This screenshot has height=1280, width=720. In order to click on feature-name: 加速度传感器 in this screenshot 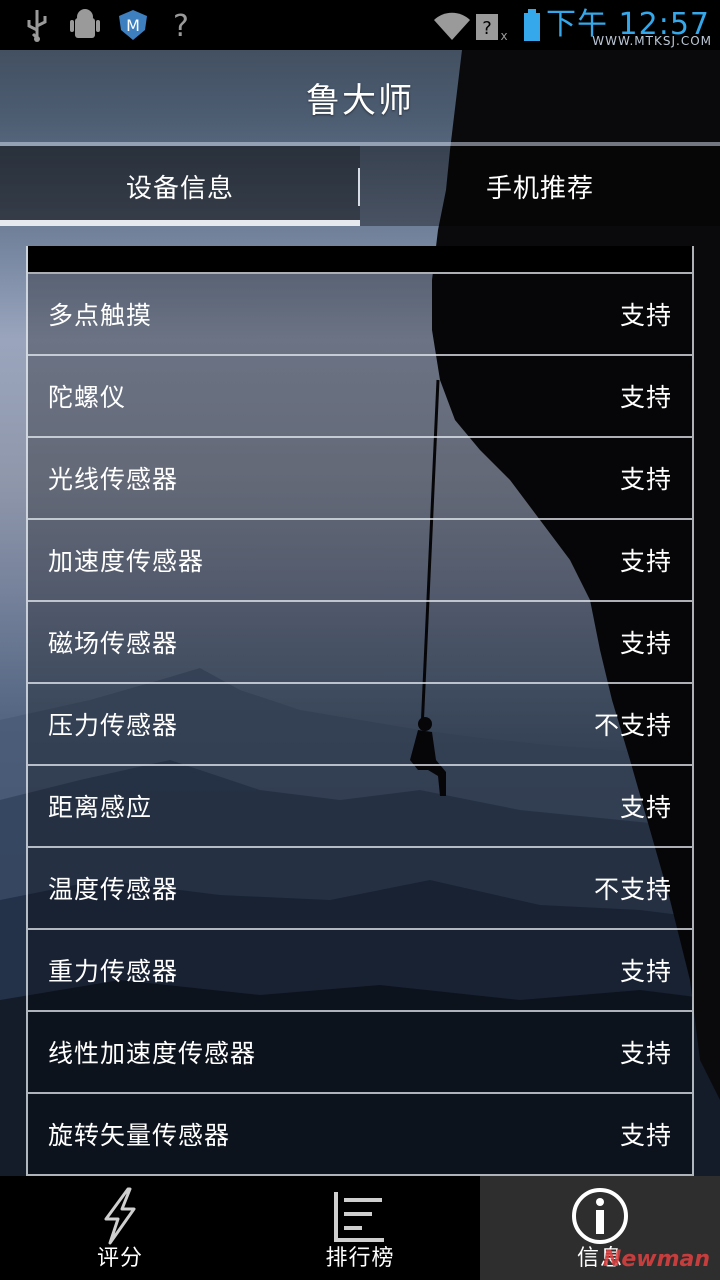, I will do `click(126, 561)`.